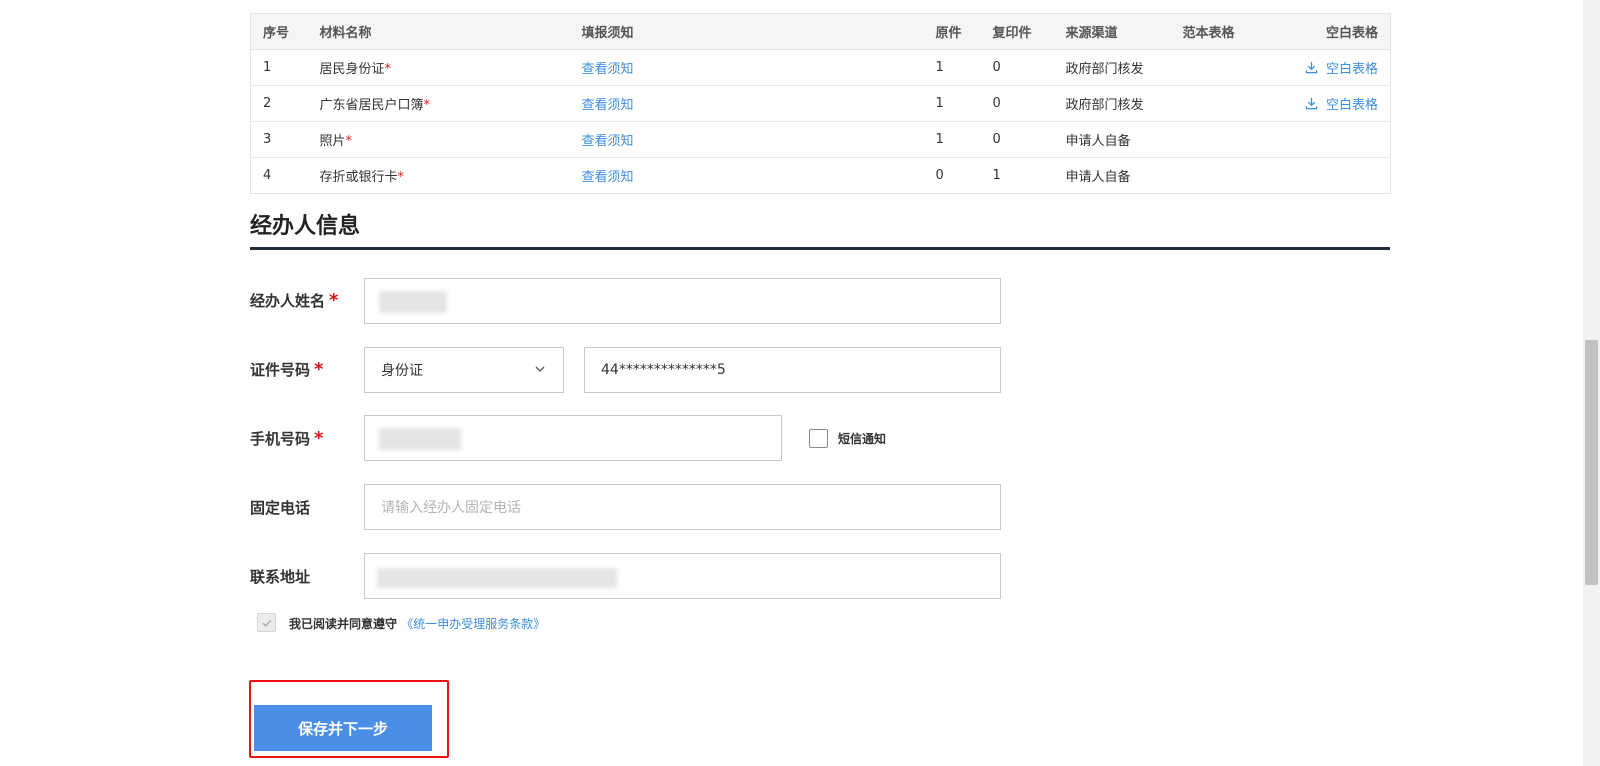 The height and width of the screenshot is (766, 1600). What do you see at coordinates (402, 371) in the screenshot?
I see `id-type-value: 身份证` at bounding box center [402, 371].